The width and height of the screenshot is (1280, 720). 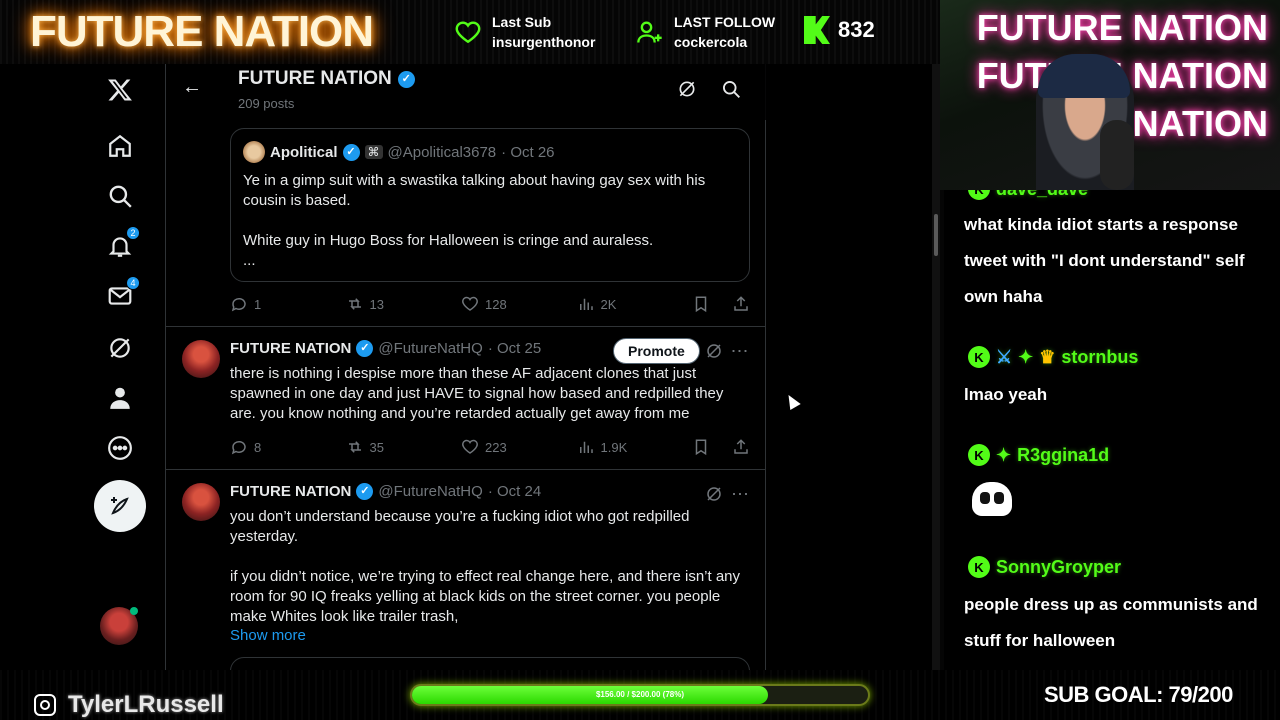 What do you see at coordinates (45, 705) in the screenshot?
I see `instagram-icon` at bounding box center [45, 705].